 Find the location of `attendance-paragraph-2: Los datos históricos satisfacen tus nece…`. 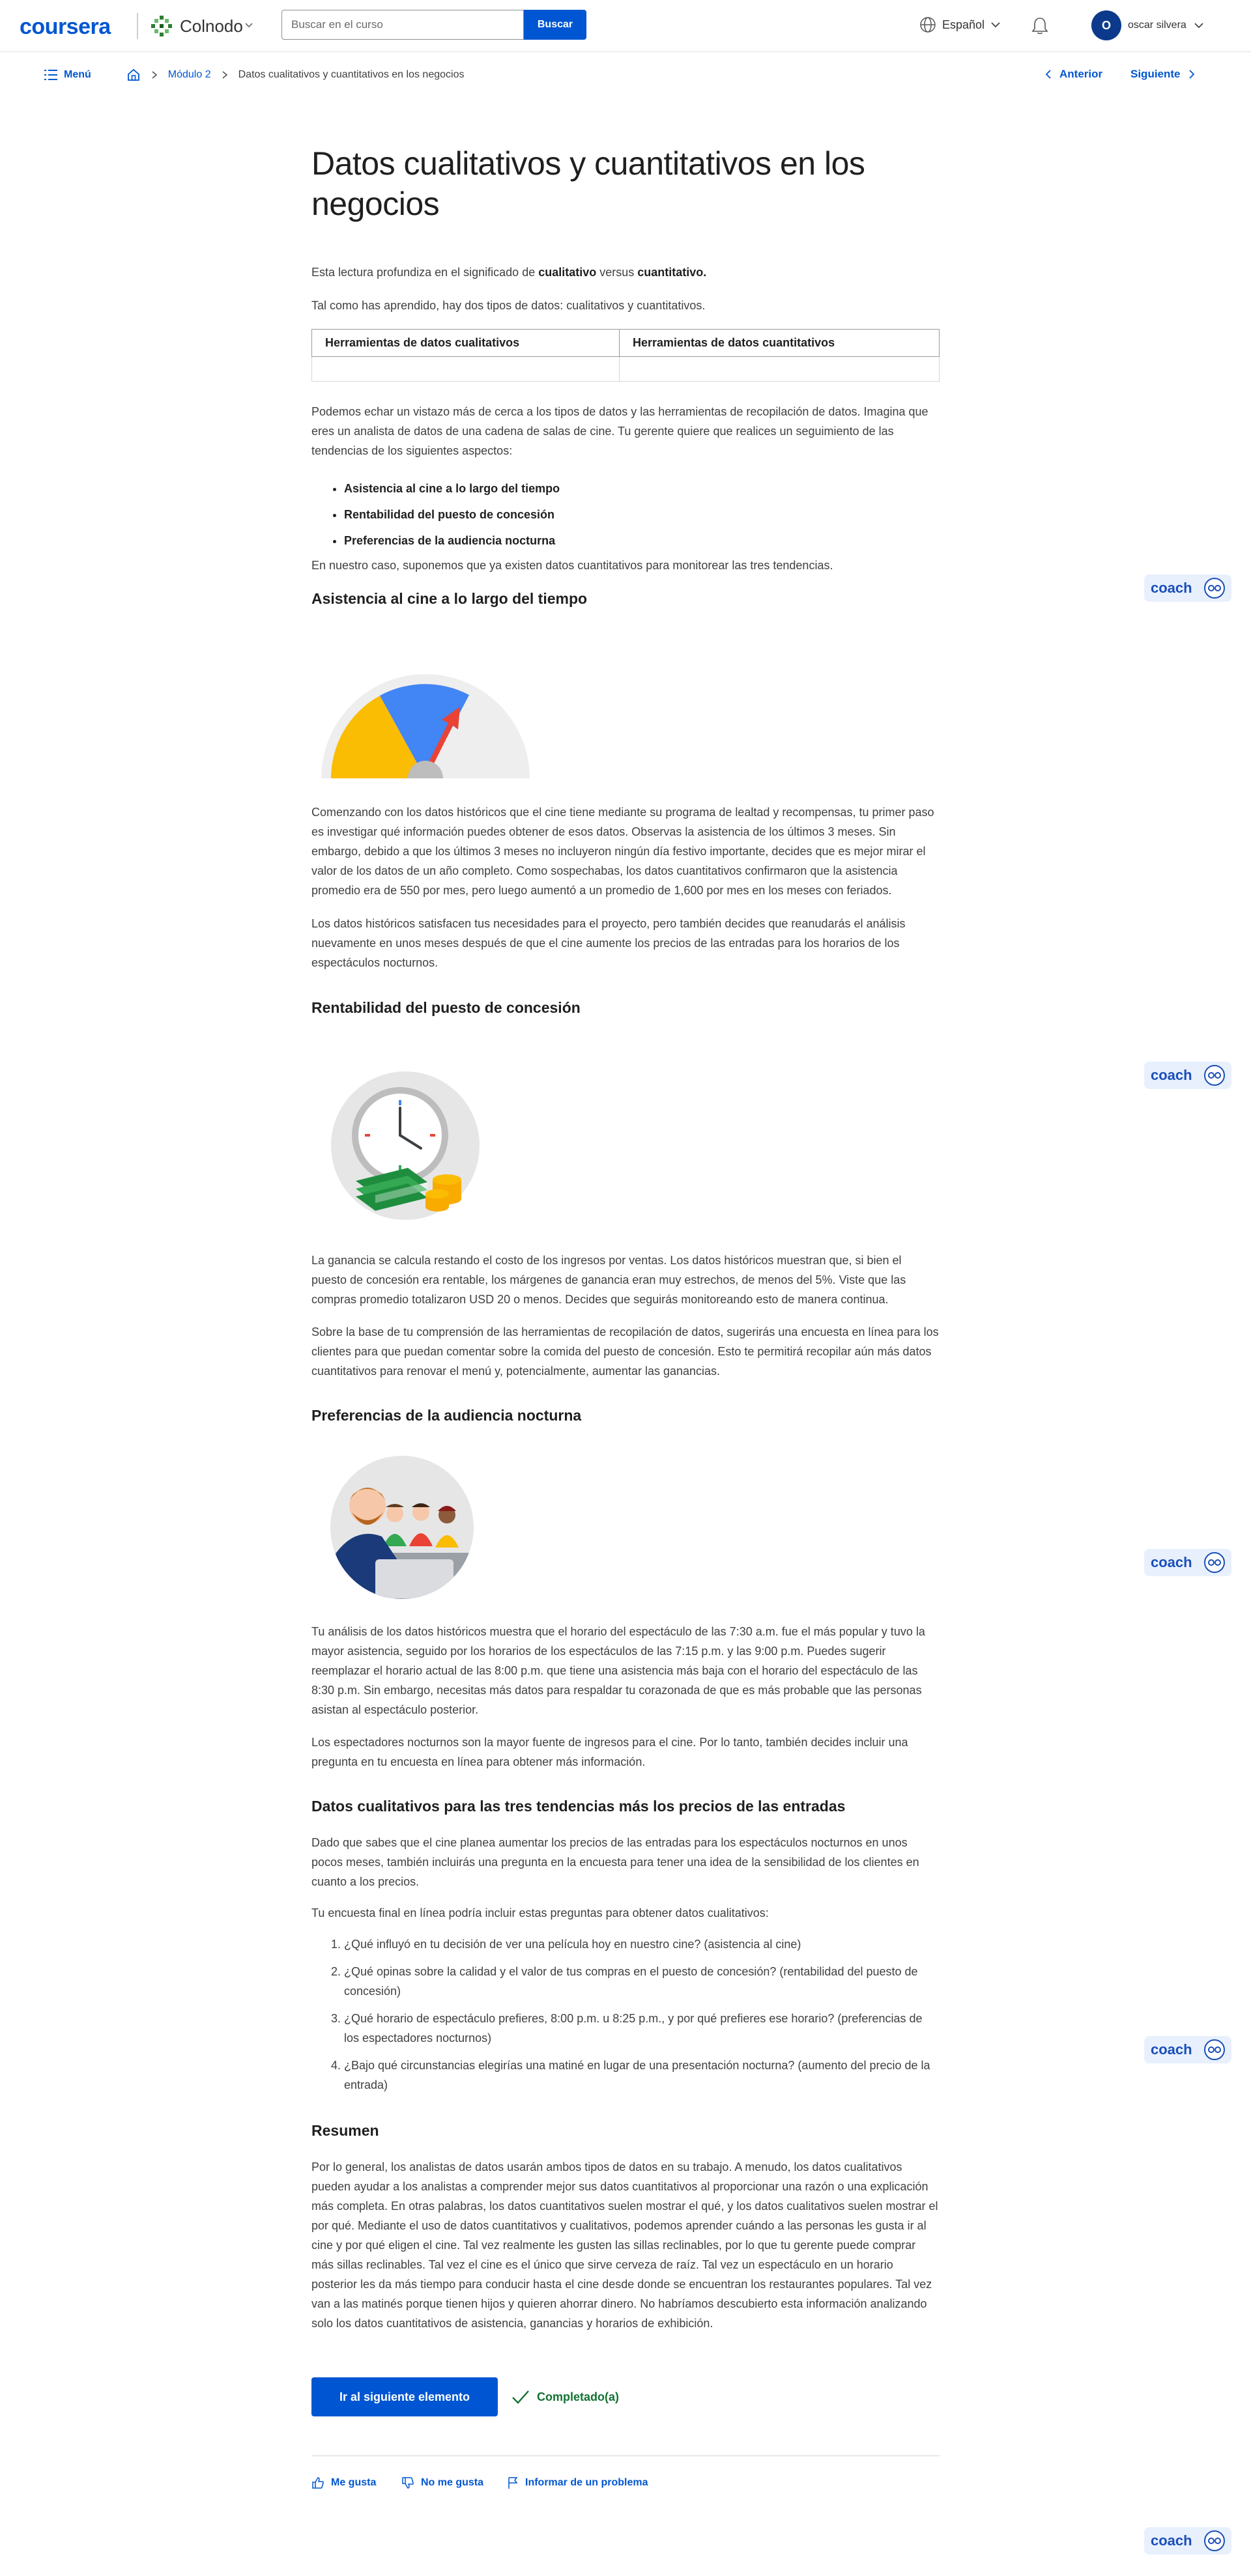

attendance-paragraph-2: Los datos históricos satisfacen tus nece… is located at coordinates (609, 943).